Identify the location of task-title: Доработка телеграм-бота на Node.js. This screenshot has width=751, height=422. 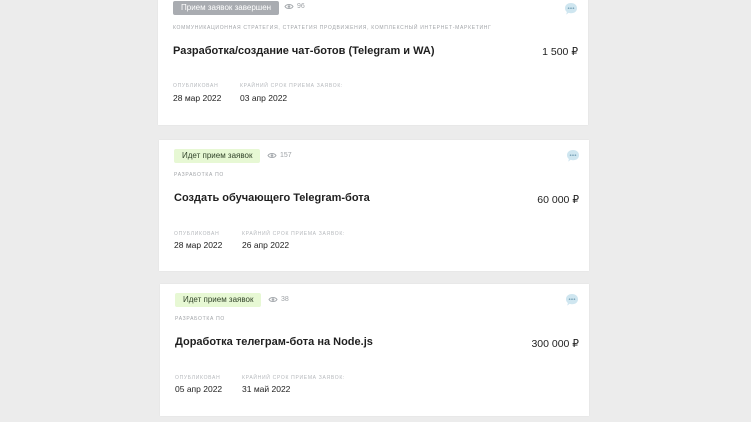
(274, 342).